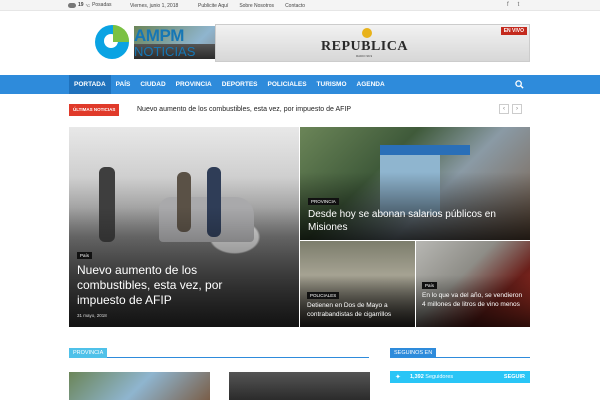 This screenshot has width=600, height=400. I want to click on follow-button: SEGUIR, so click(514, 377).